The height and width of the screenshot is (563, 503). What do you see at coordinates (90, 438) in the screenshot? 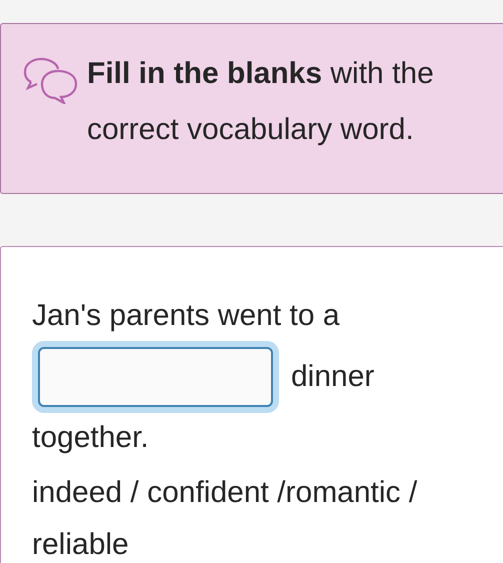
I see `sentence-text: together.` at bounding box center [90, 438].